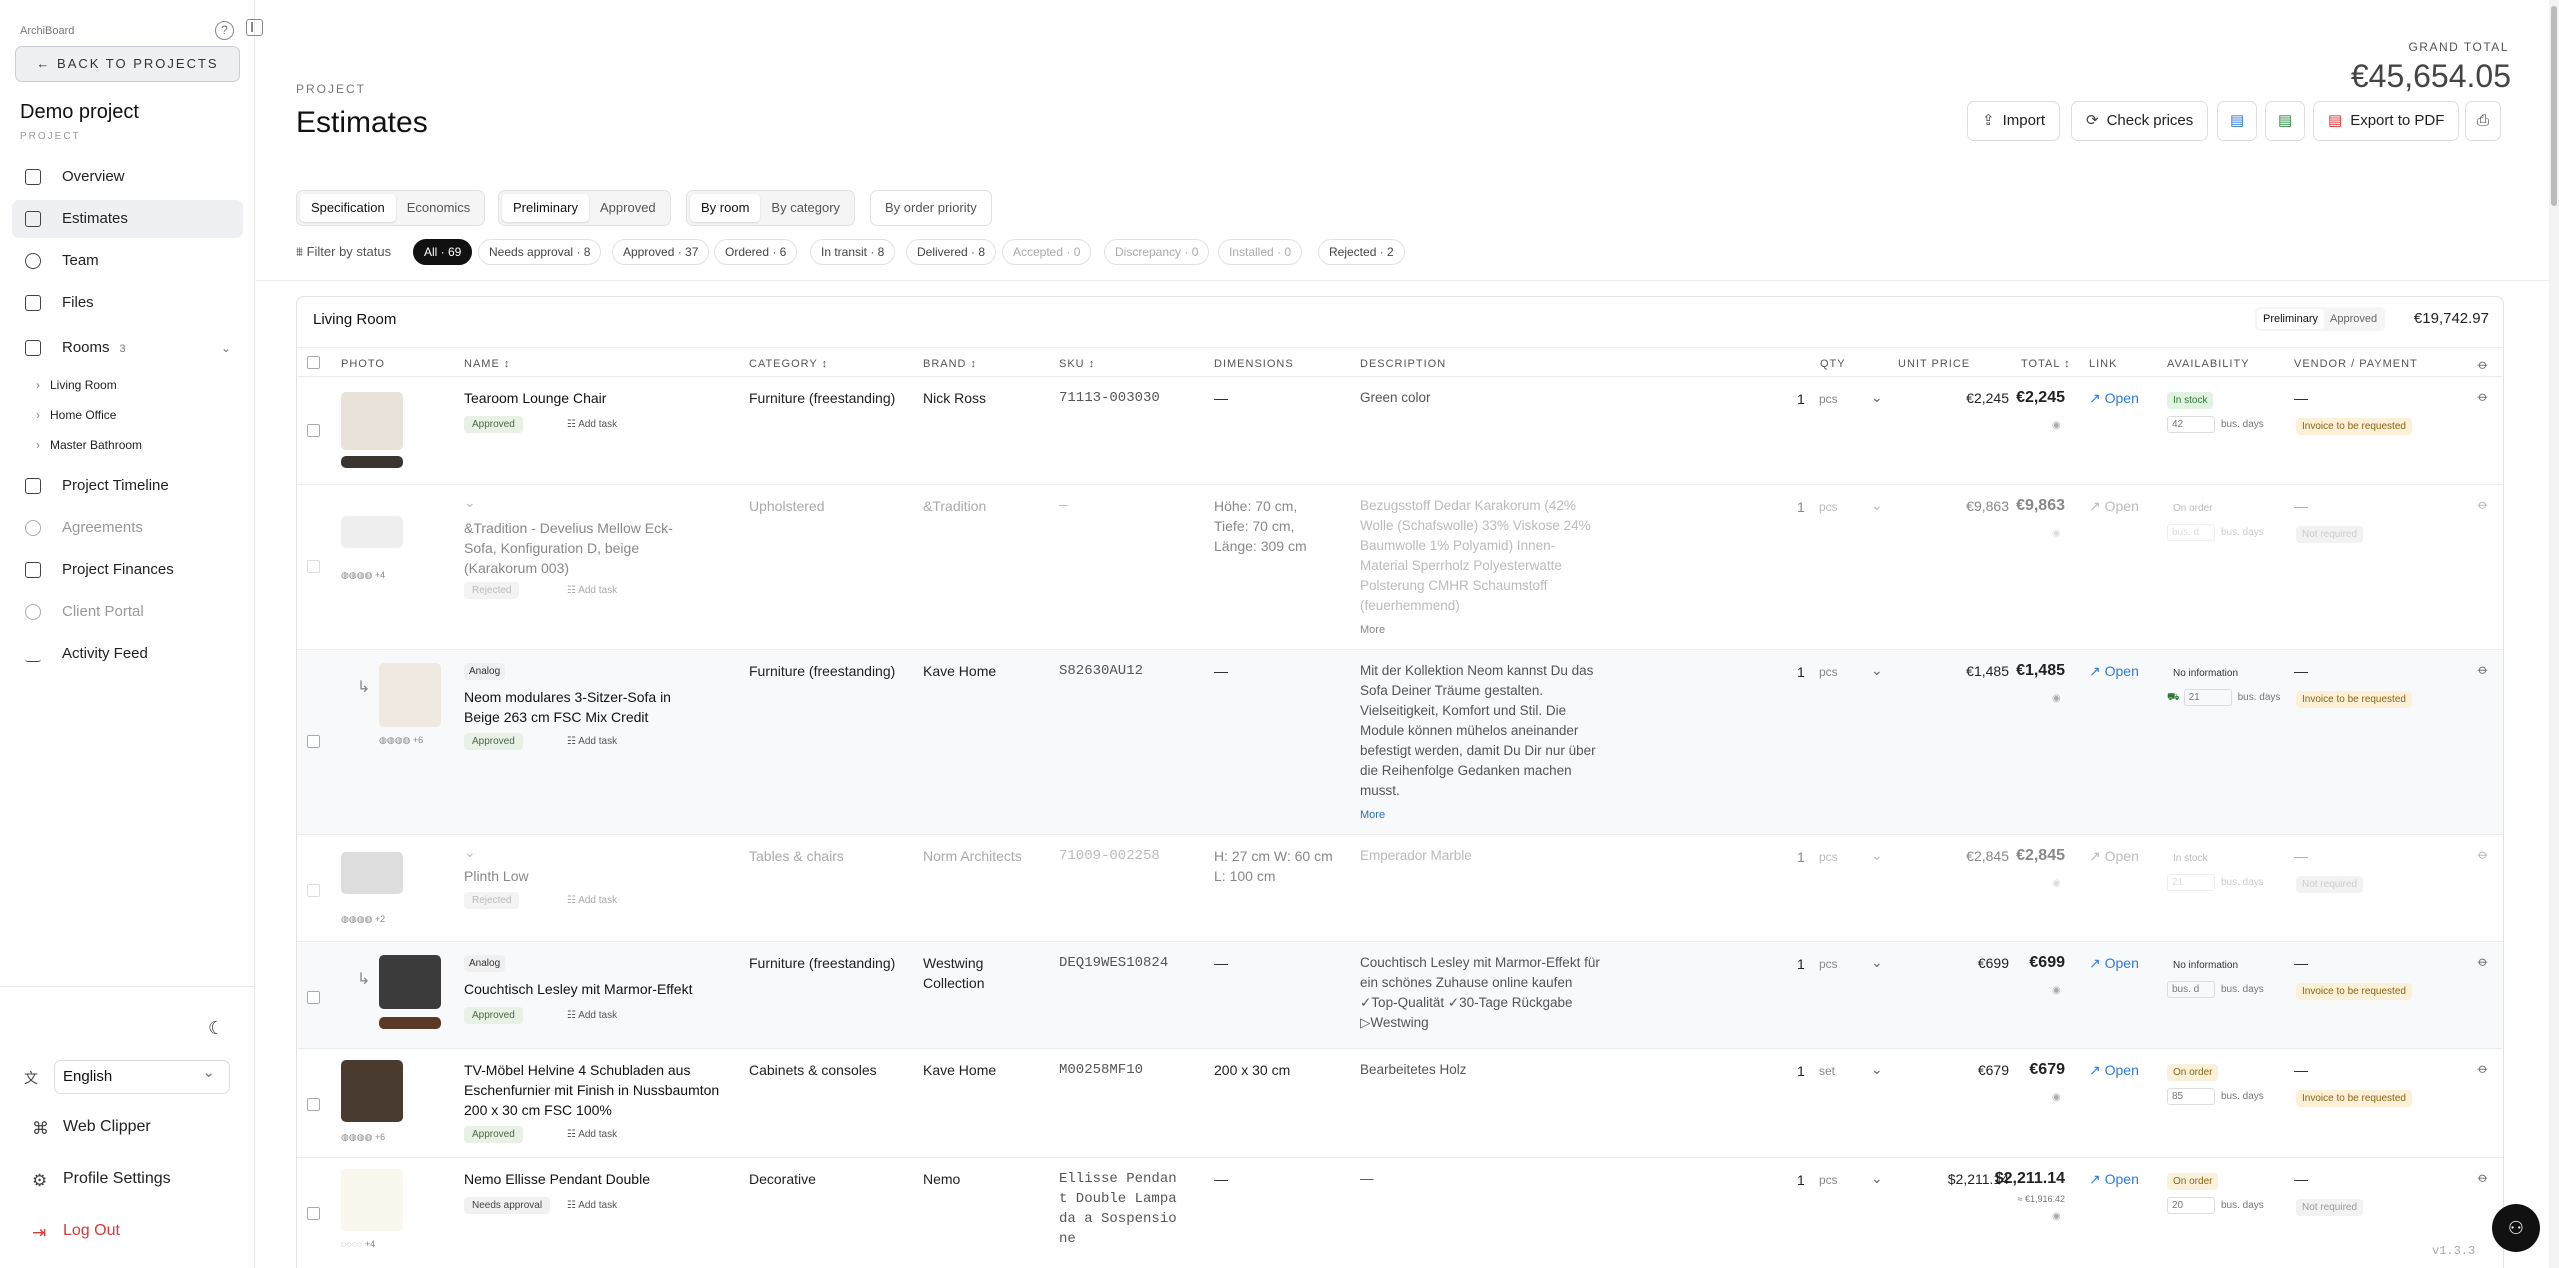 Image resolution: width=2559 pixels, height=1268 pixels. I want to click on status-chip-accepted: Accepted · 0, so click(1047, 252).